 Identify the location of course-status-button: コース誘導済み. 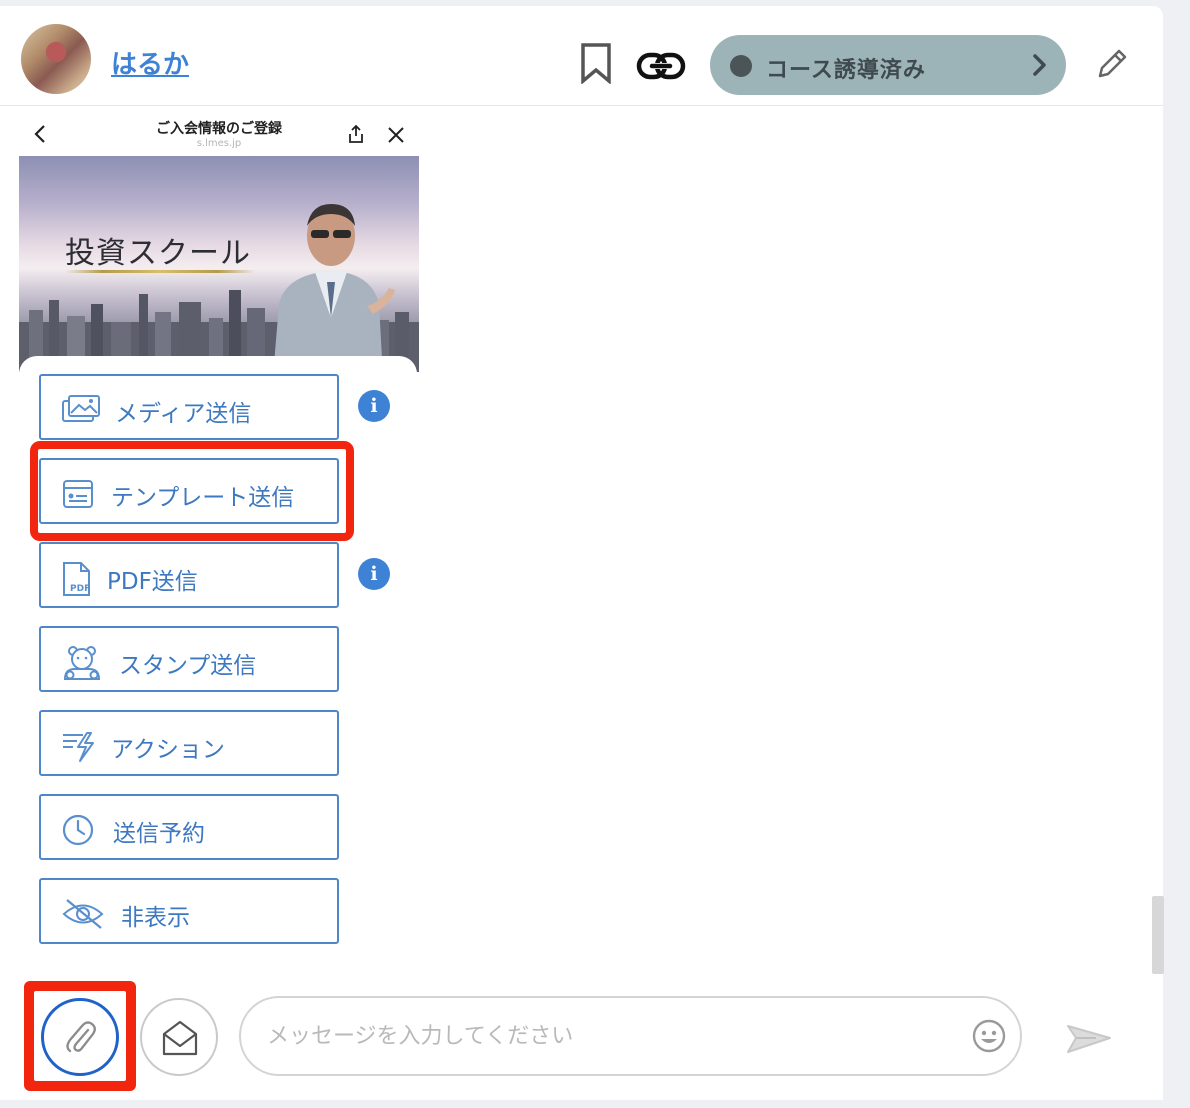
(888, 65).